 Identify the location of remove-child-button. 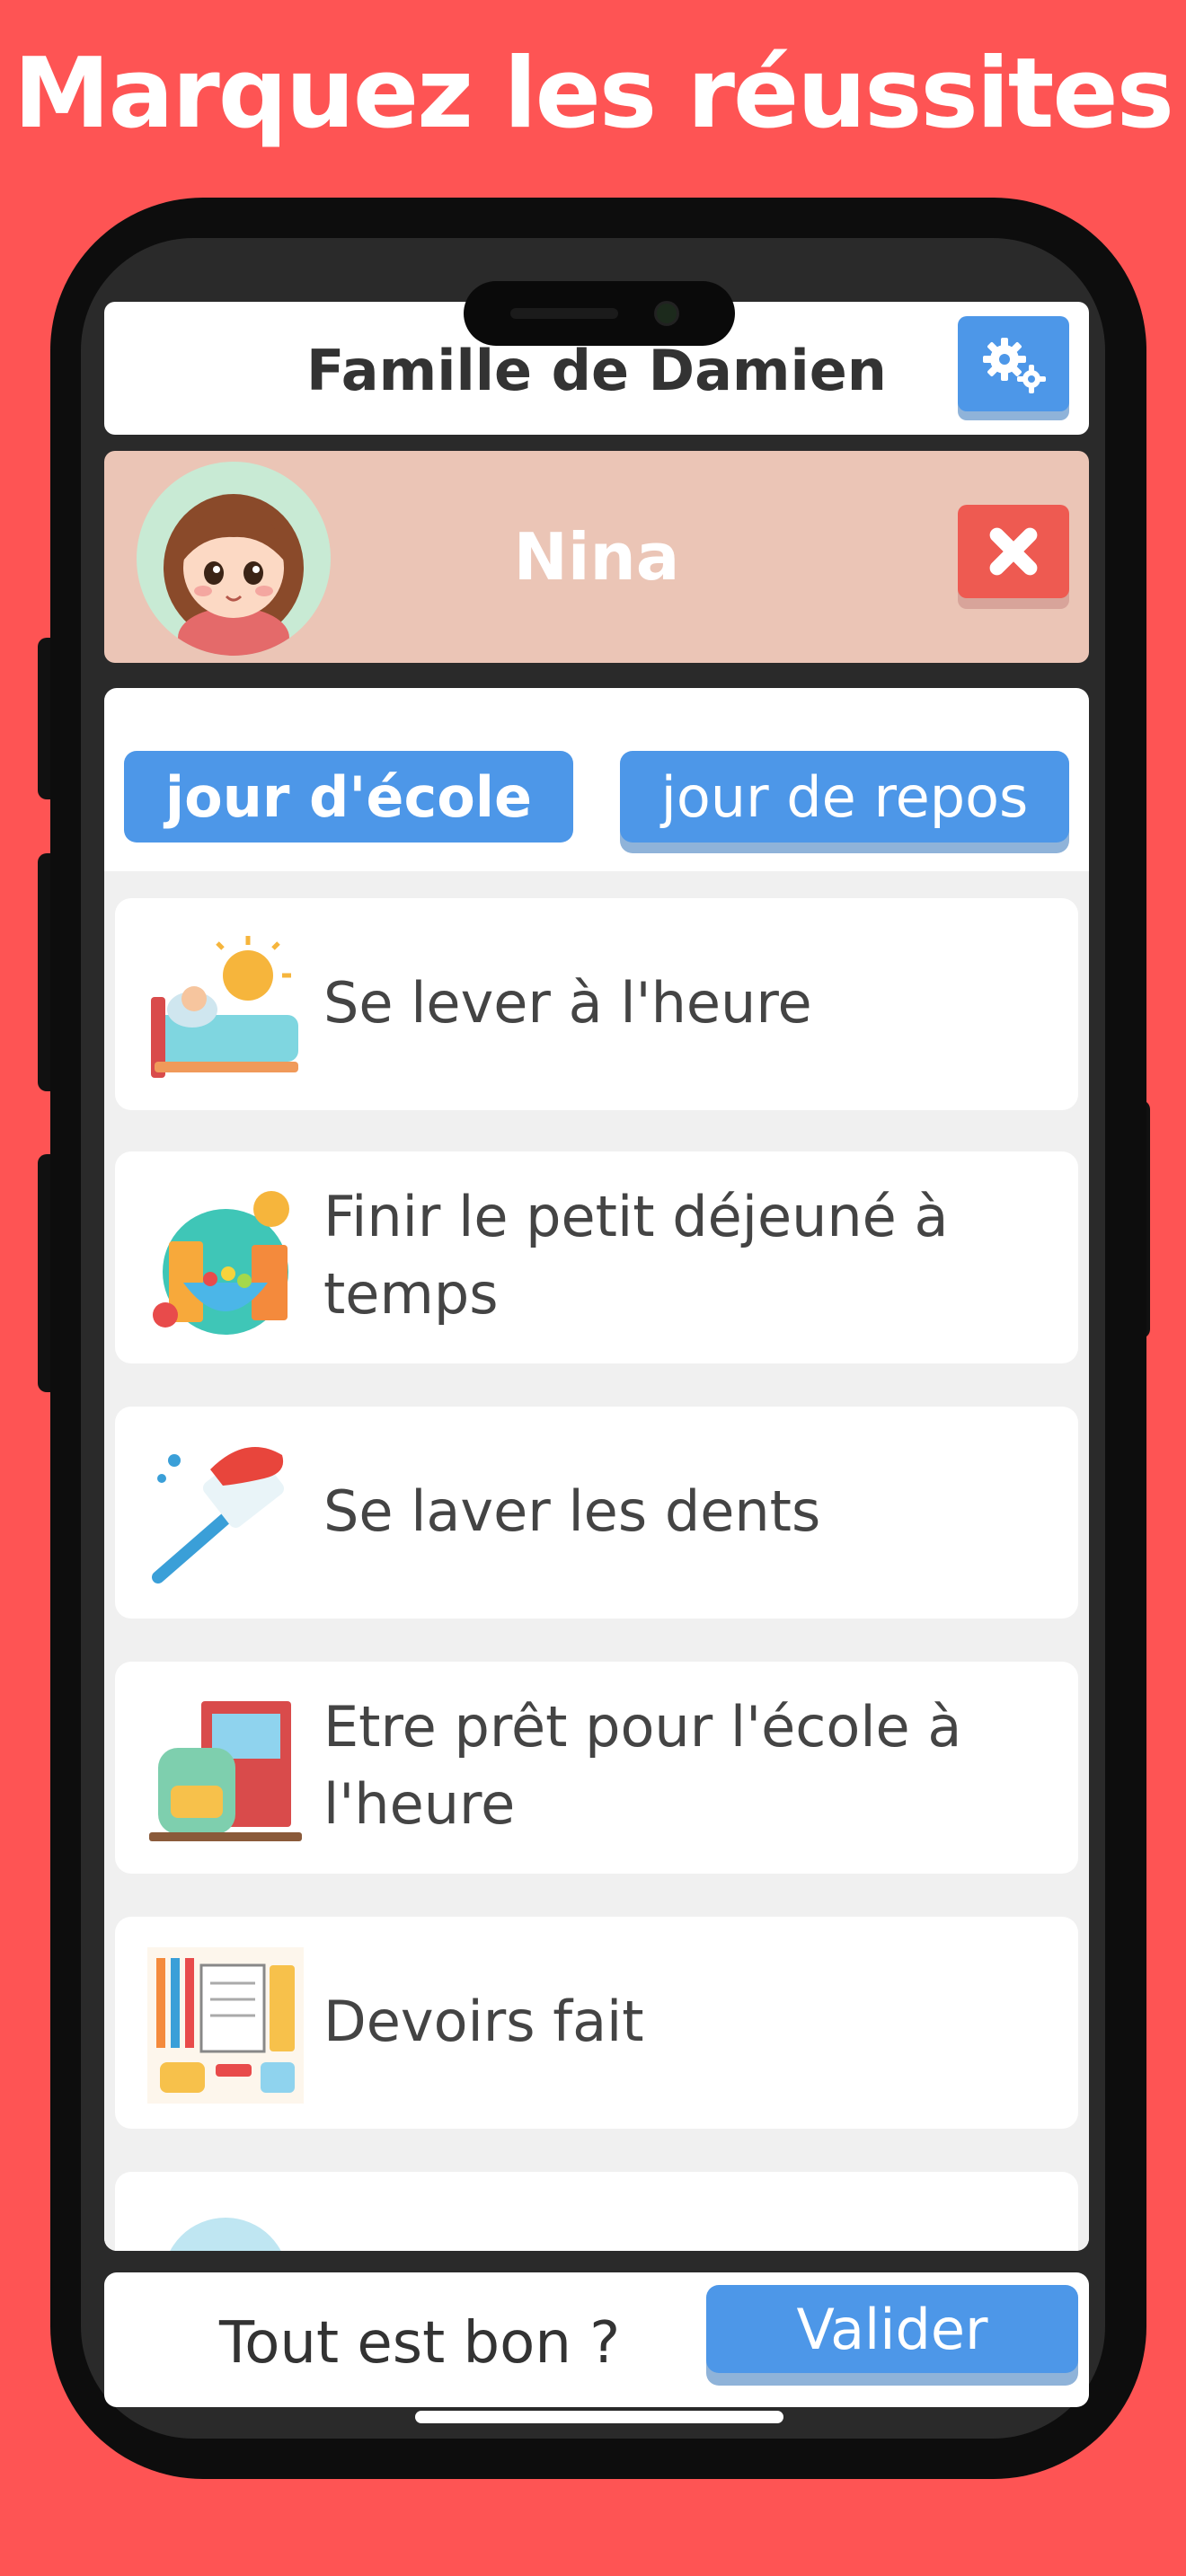
(1013, 551).